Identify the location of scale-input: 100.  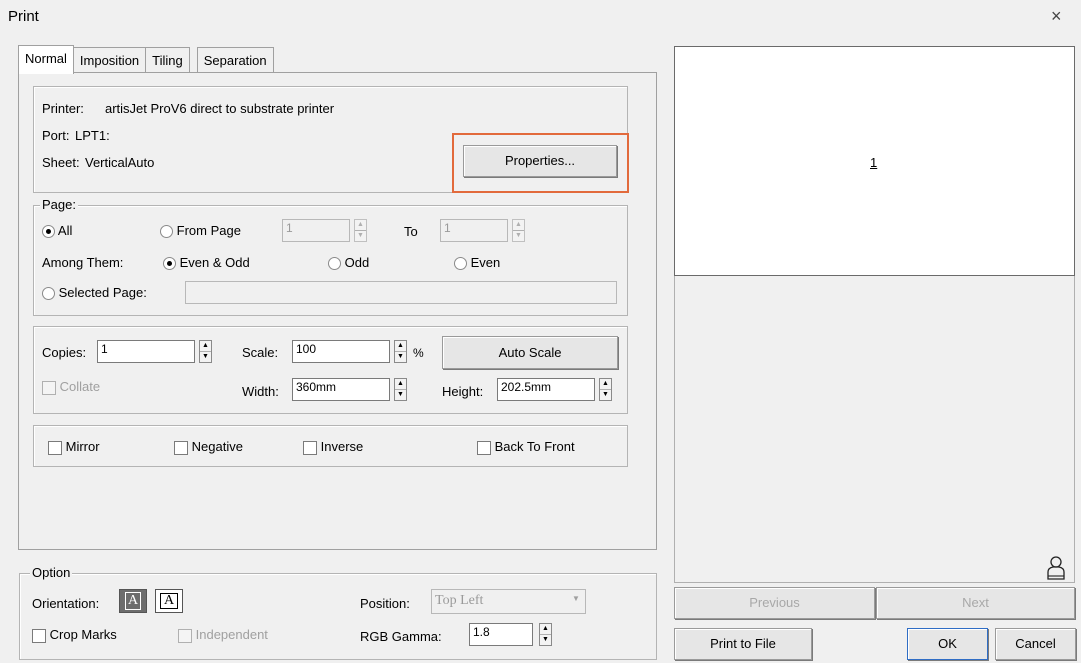
(341, 351).